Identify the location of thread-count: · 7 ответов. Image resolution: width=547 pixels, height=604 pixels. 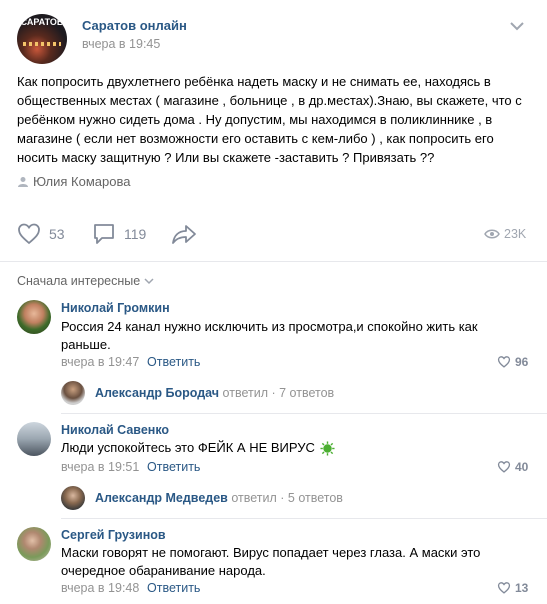
(303, 393).